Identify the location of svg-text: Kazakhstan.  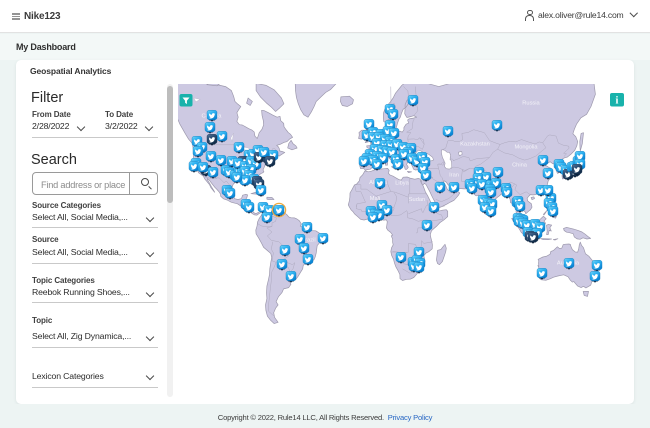
(475, 145).